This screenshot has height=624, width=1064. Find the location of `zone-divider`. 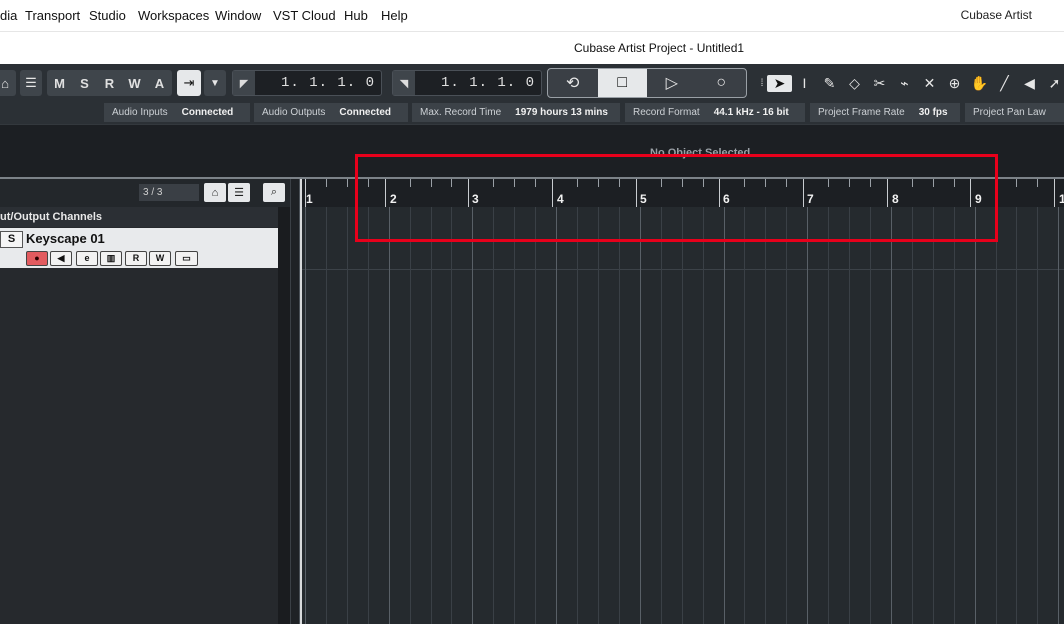

zone-divider is located at coordinates (295, 401).